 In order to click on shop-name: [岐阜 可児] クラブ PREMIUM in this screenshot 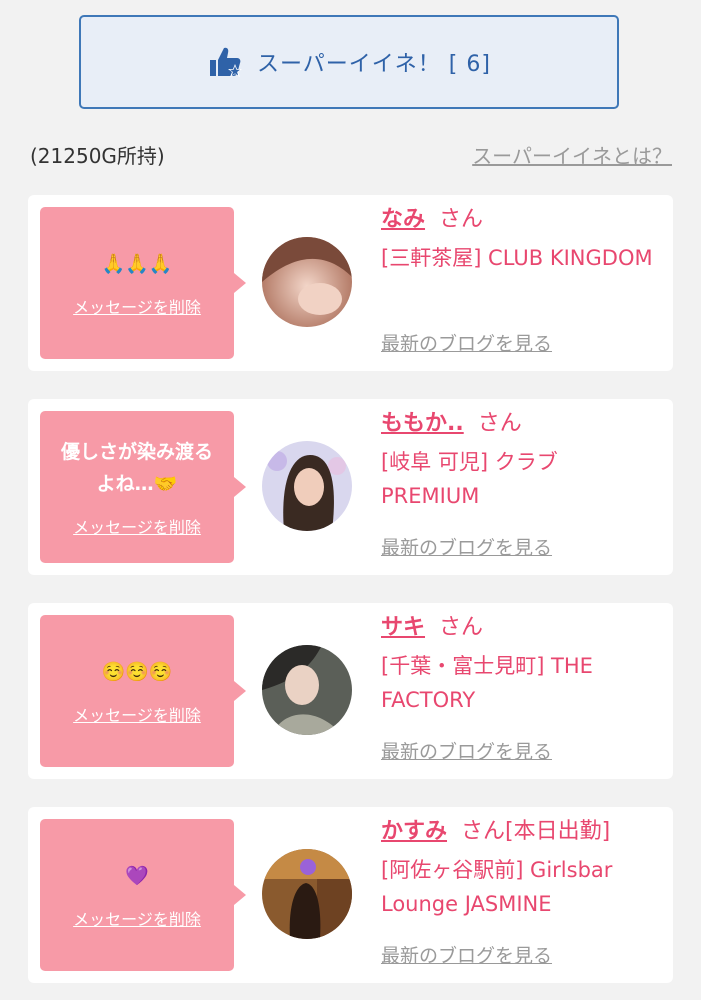, I will do `click(469, 479)`.